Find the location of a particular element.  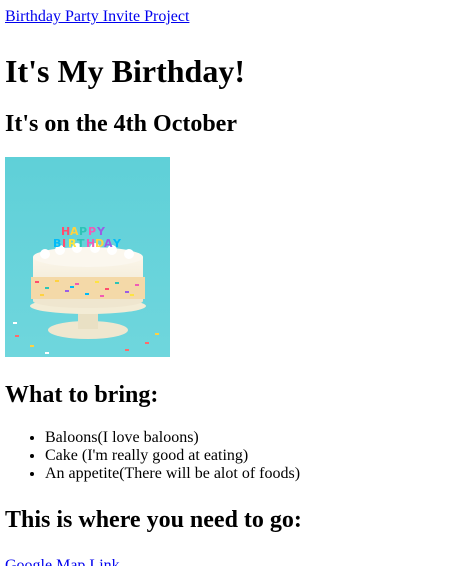

list-item: Cake (I'm really good at eating) is located at coordinates (247, 456).